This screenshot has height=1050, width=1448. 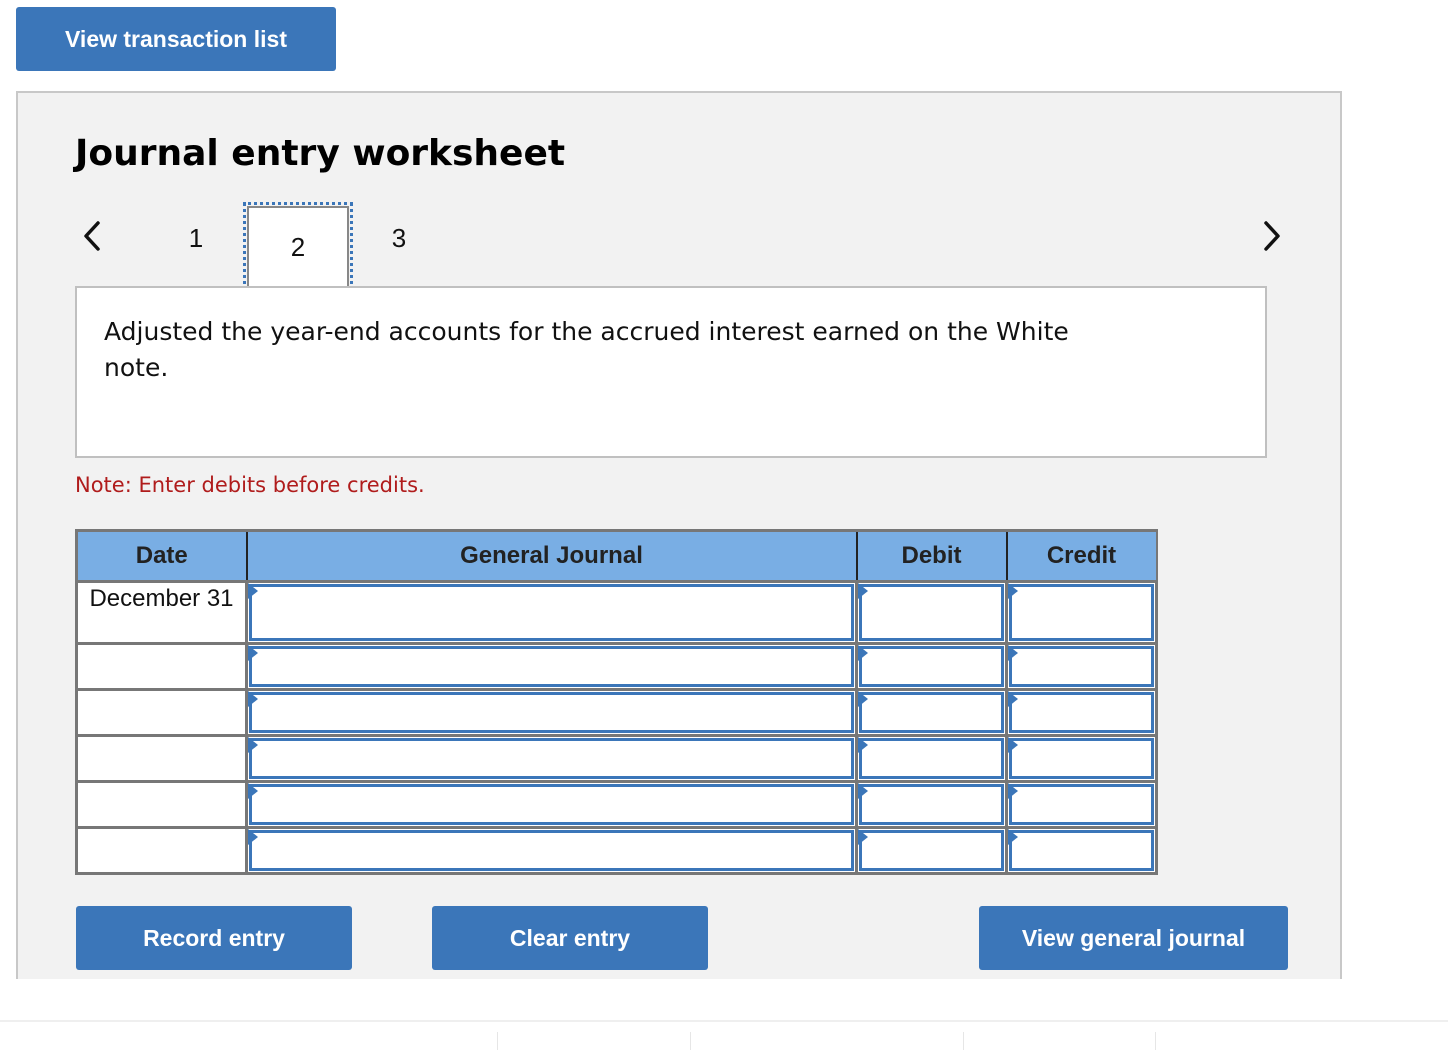 I want to click on worksheet-title: Journal entry worksheet, so click(x=320, y=153).